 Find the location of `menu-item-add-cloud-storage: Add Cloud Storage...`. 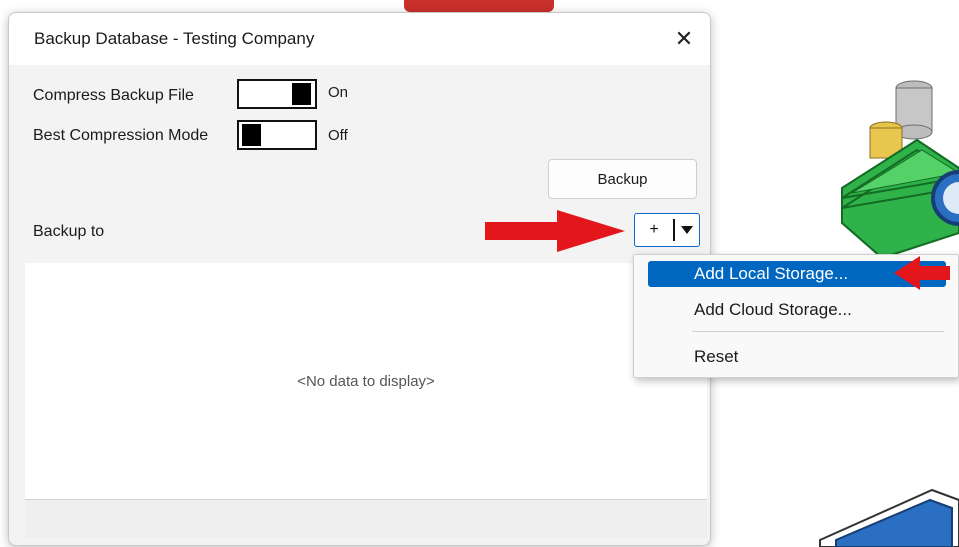

menu-item-add-cloud-storage: Add Cloud Storage... is located at coordinates (797, 310).